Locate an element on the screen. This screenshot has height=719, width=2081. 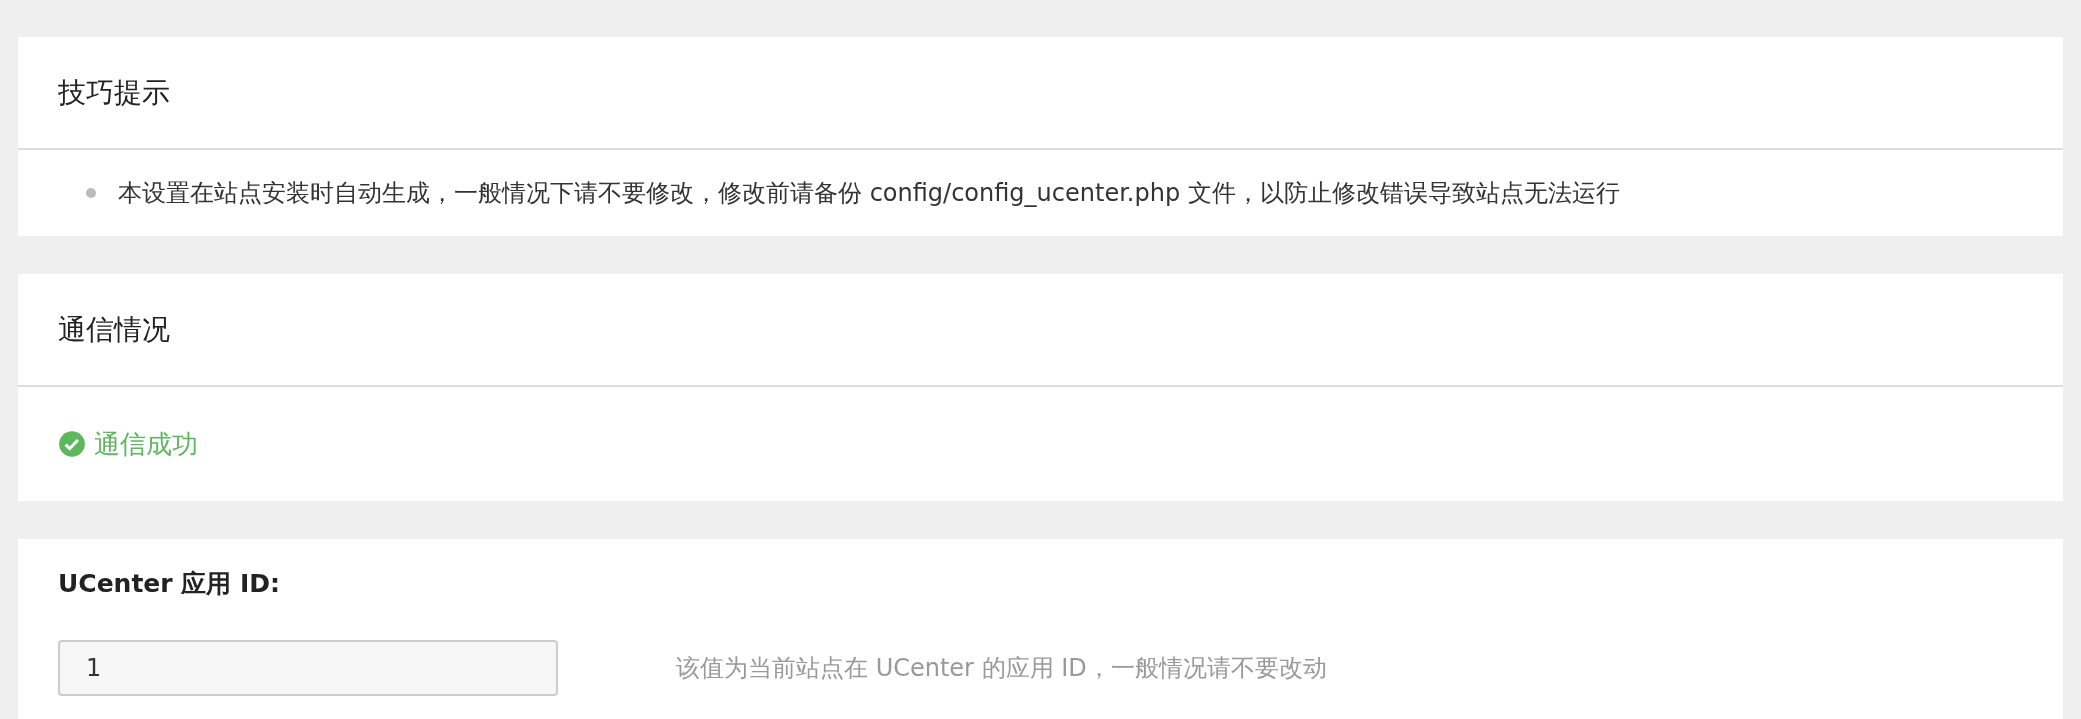
field-label: UCenter 应用 ID: is located at coordinates (169, 584).